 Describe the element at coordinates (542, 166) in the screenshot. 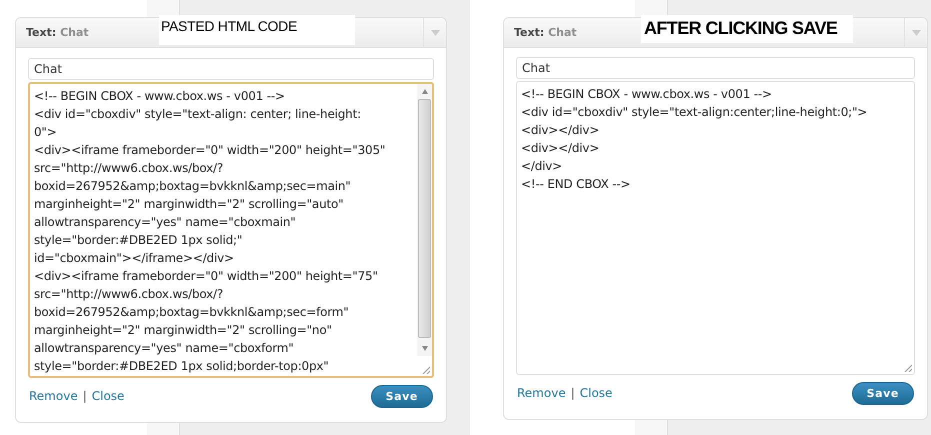

I see `code-line: </div>` at that location.